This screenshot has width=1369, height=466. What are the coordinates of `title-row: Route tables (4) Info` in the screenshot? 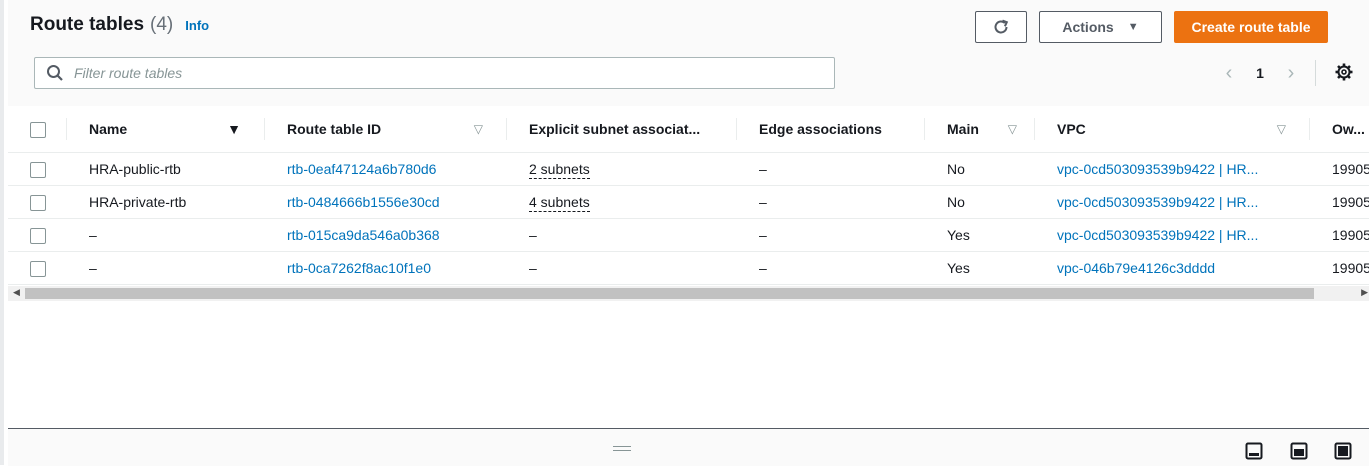 It's located at (119, 25).